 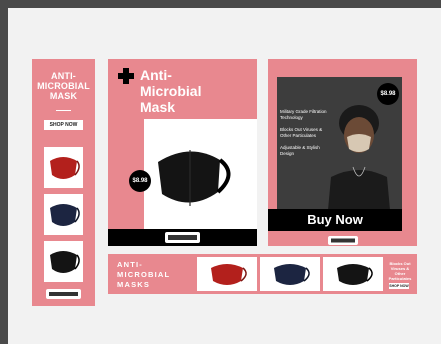 I want to click on skyscraper-ad: ANTI-MICROBIAL MASK SHOP NOW, so click(x=63, y=182).